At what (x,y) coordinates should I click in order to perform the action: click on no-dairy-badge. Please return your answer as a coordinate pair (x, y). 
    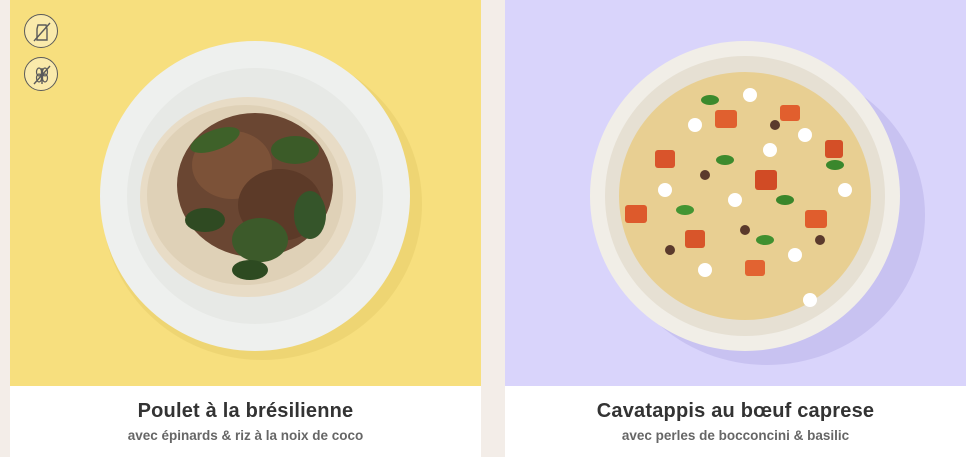
    Looking at the image, I should click on (41, 31).